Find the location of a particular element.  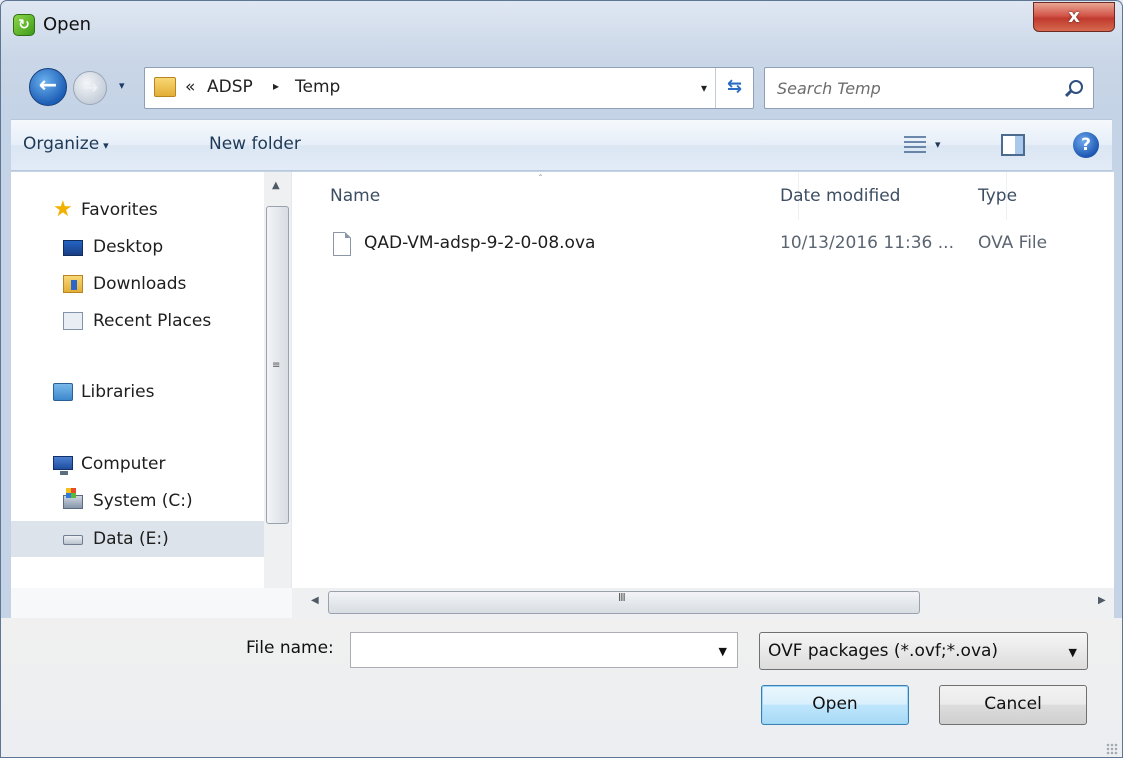

search-box is located at coordinates (929, 88).